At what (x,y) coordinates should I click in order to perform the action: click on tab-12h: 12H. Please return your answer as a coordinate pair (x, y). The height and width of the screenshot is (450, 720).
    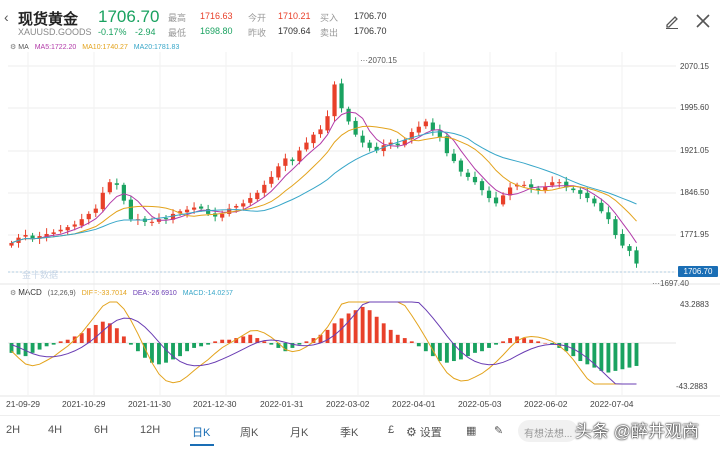
    Looking at the image, I should click on (150, 430).